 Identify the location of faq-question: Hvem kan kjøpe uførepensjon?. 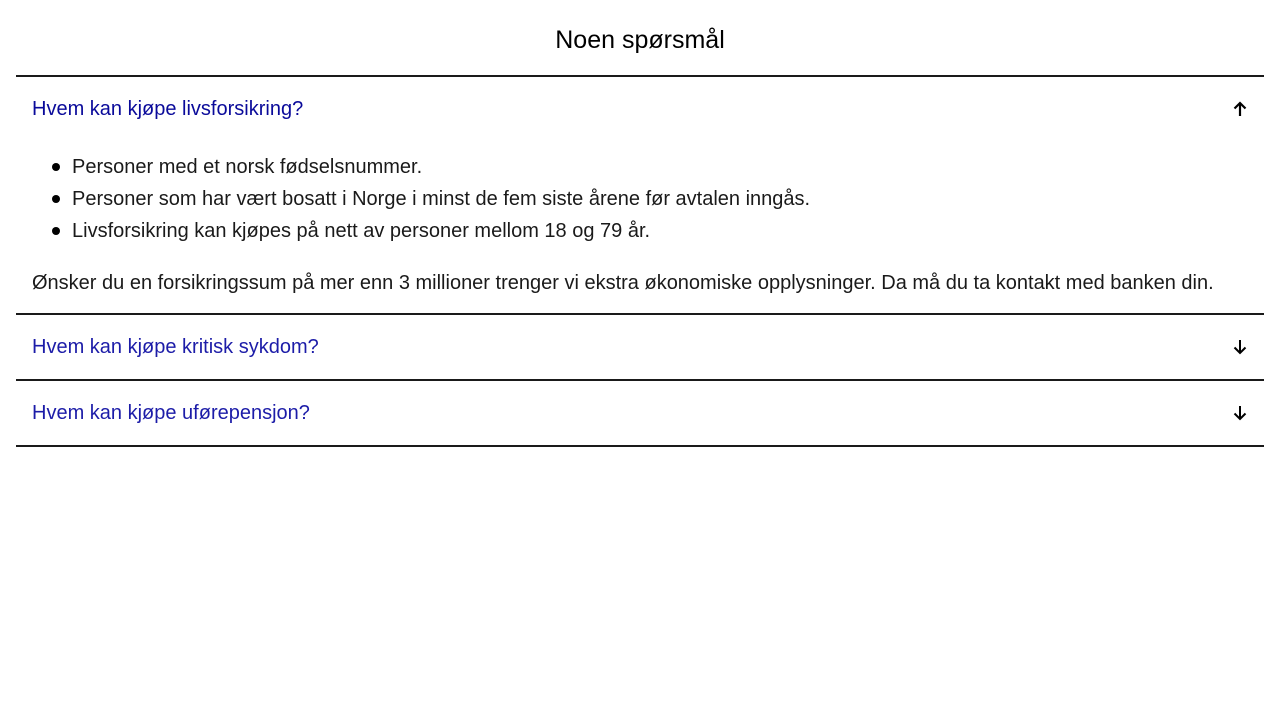
(171, 412).